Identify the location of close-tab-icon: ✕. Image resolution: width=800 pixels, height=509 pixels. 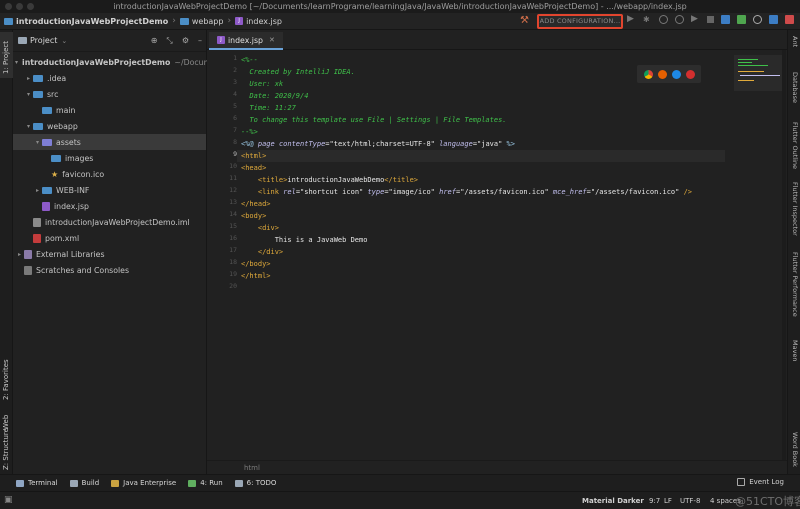
(272, 40).